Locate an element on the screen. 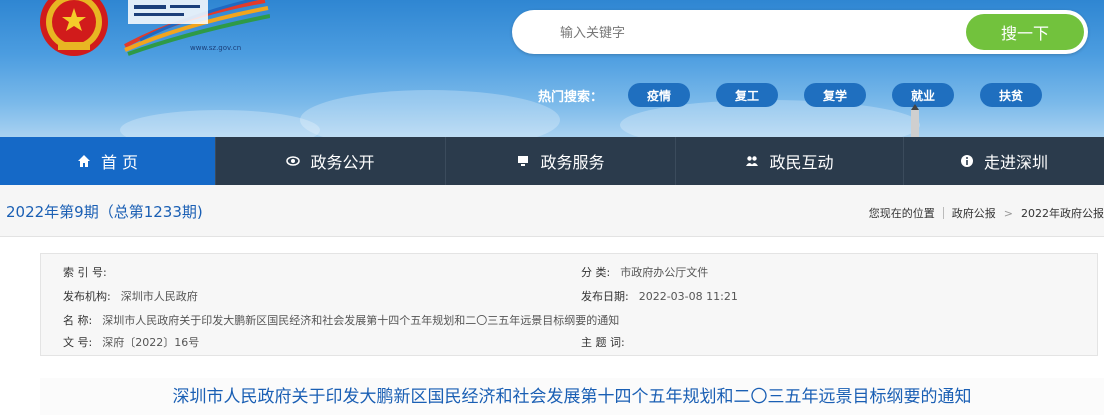  nav-item-interaction: 政民互动 is located at coordinates (790, 161).